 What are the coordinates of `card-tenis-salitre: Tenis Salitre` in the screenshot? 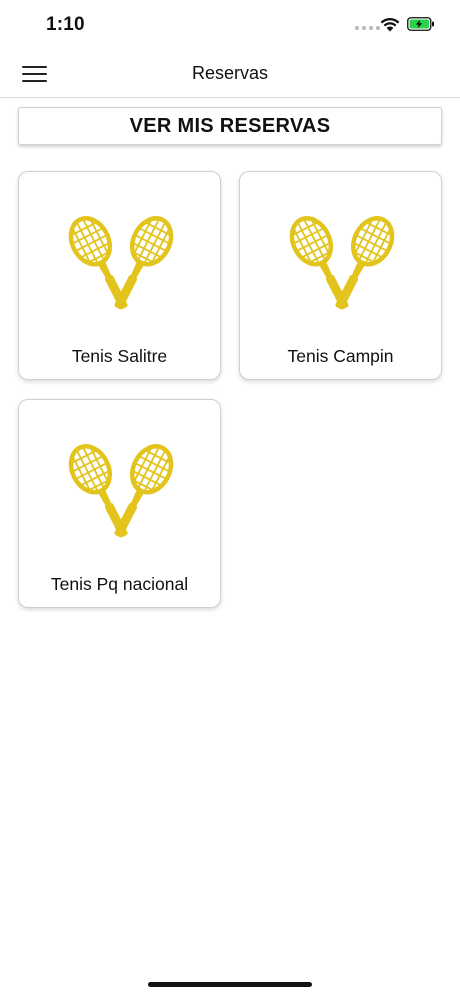 It's located at (119, 275).